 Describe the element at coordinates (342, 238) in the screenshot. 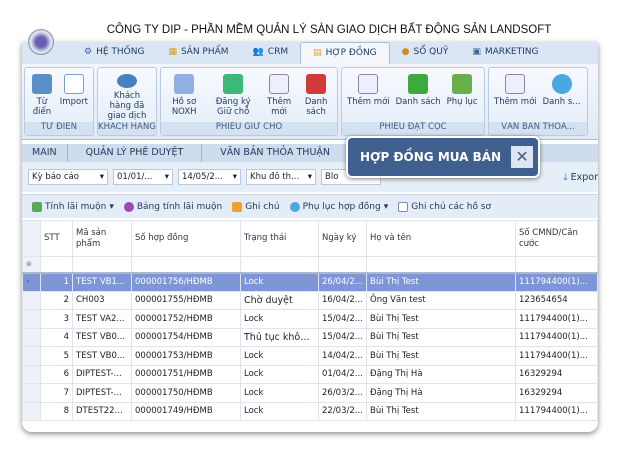

I see `col-ngay-ky: Ngày ký` at that location.